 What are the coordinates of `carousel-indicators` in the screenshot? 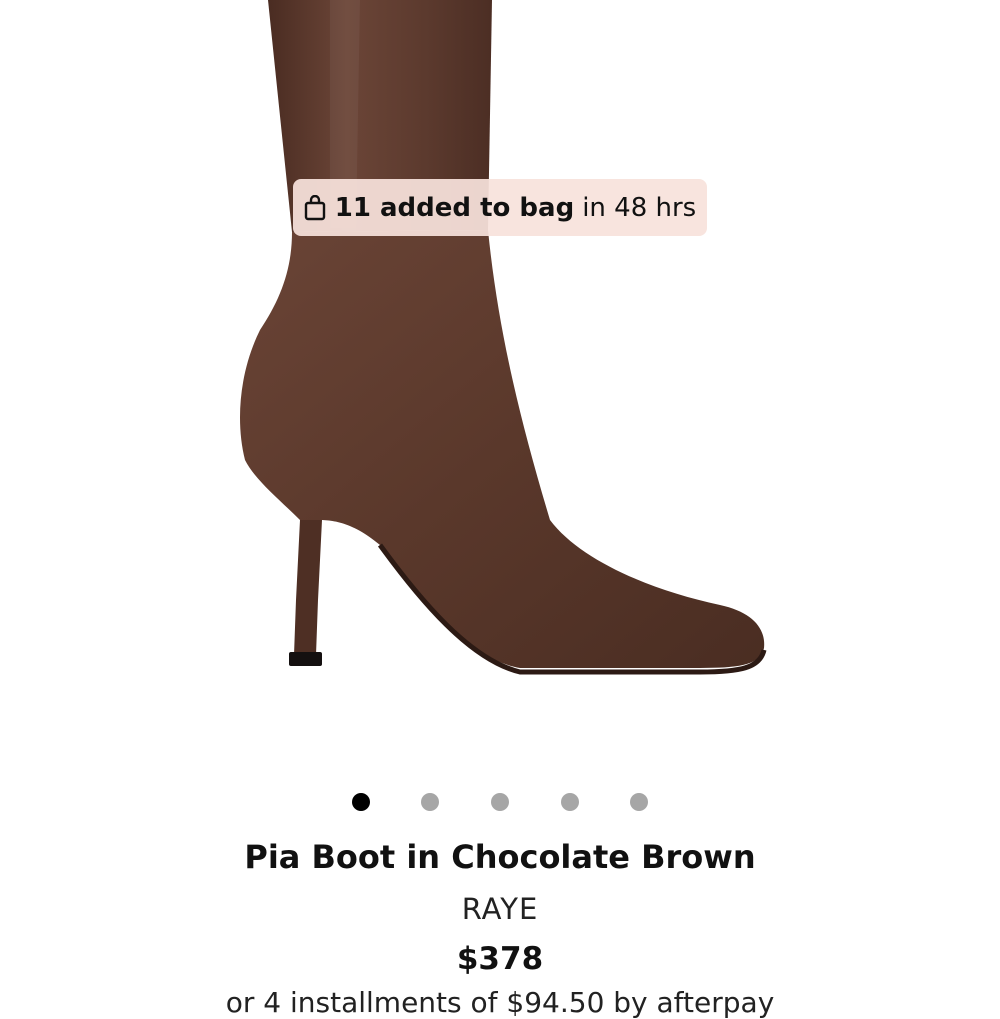 It's located at (500, 803).